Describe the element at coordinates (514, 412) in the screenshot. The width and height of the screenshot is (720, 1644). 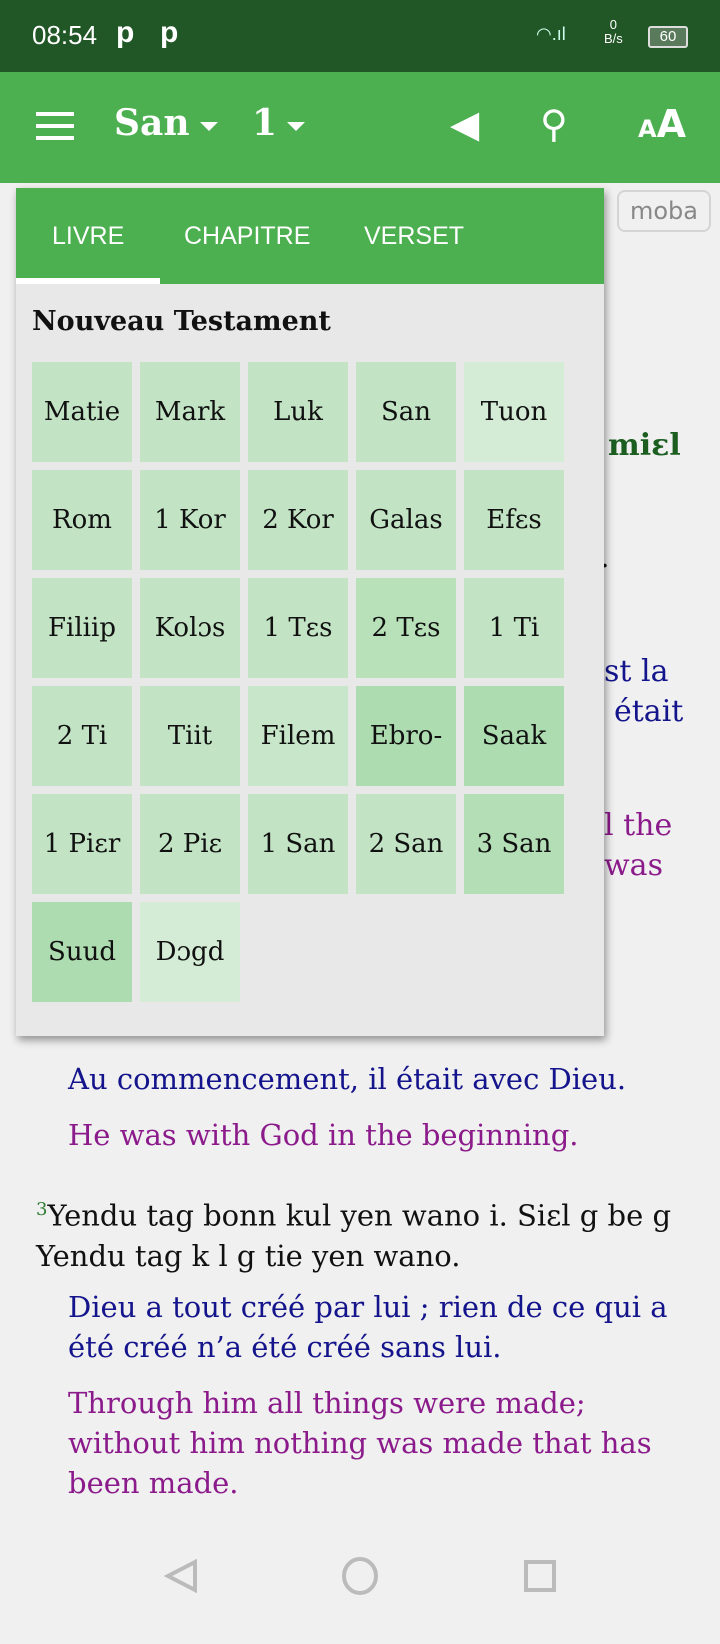
I see `book-tile: Tuon` at that location.